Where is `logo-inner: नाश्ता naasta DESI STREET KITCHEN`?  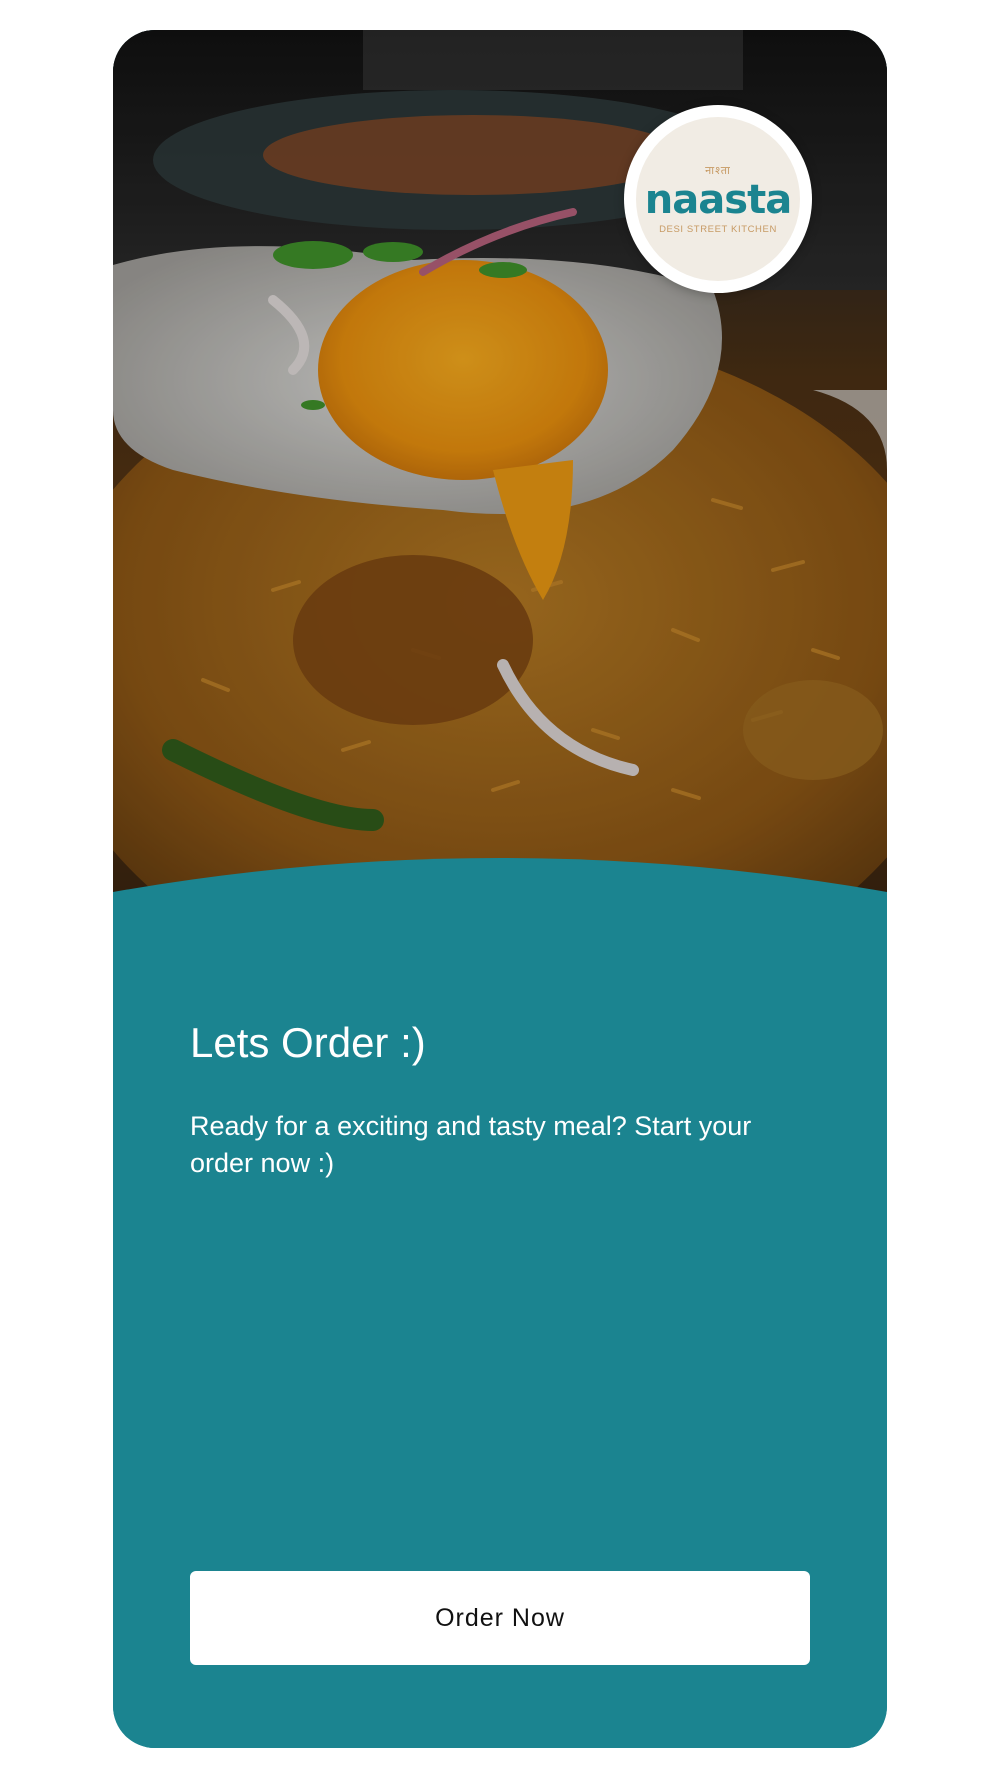
logo-inner: नाश्ता naasta DESI STREET KITCHEN is located at coordinates (718, 199).